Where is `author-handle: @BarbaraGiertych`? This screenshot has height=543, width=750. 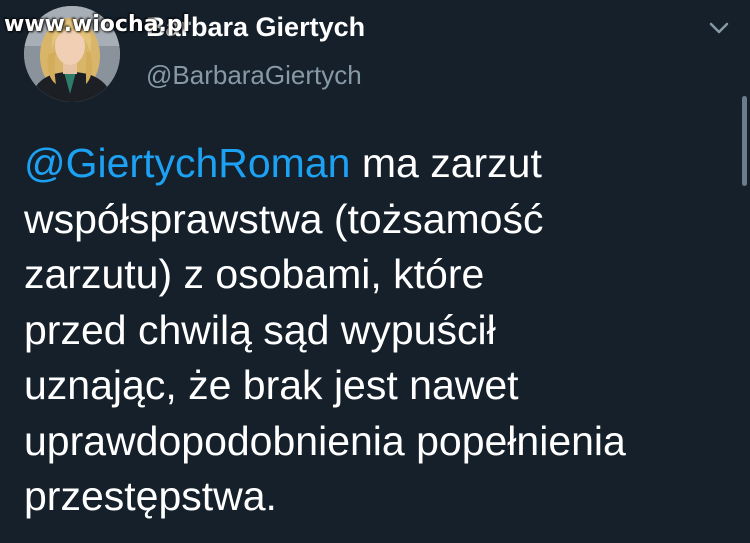 author-handle: @BarbaraGiertych is located at coordinates (254, 75).